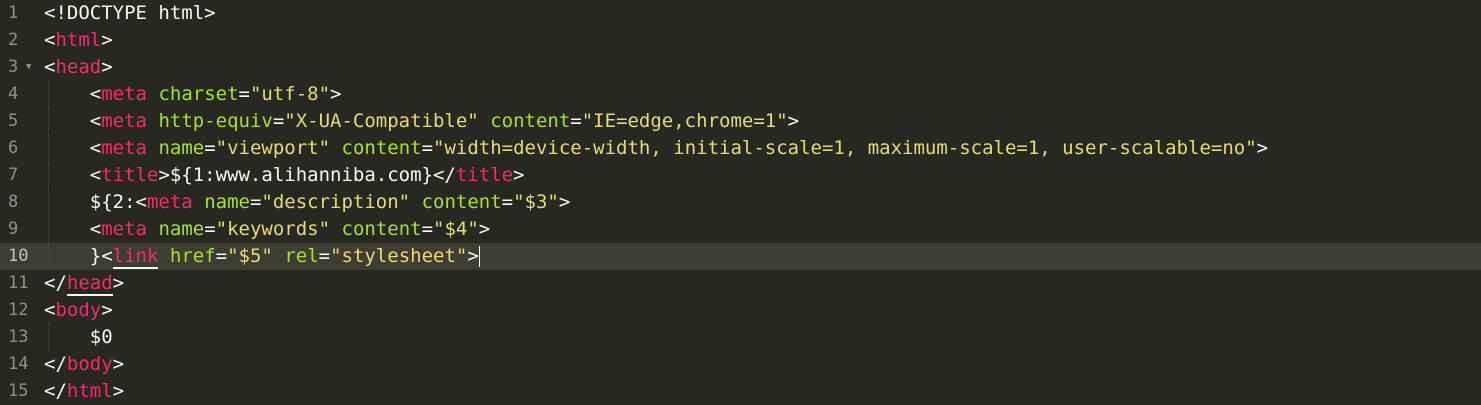 Image resolution: width=1481 pixels, height=405 pixels. I want to click on line-code: <title>${1:www.alihanniba.com}</title>, so click(284, 175).